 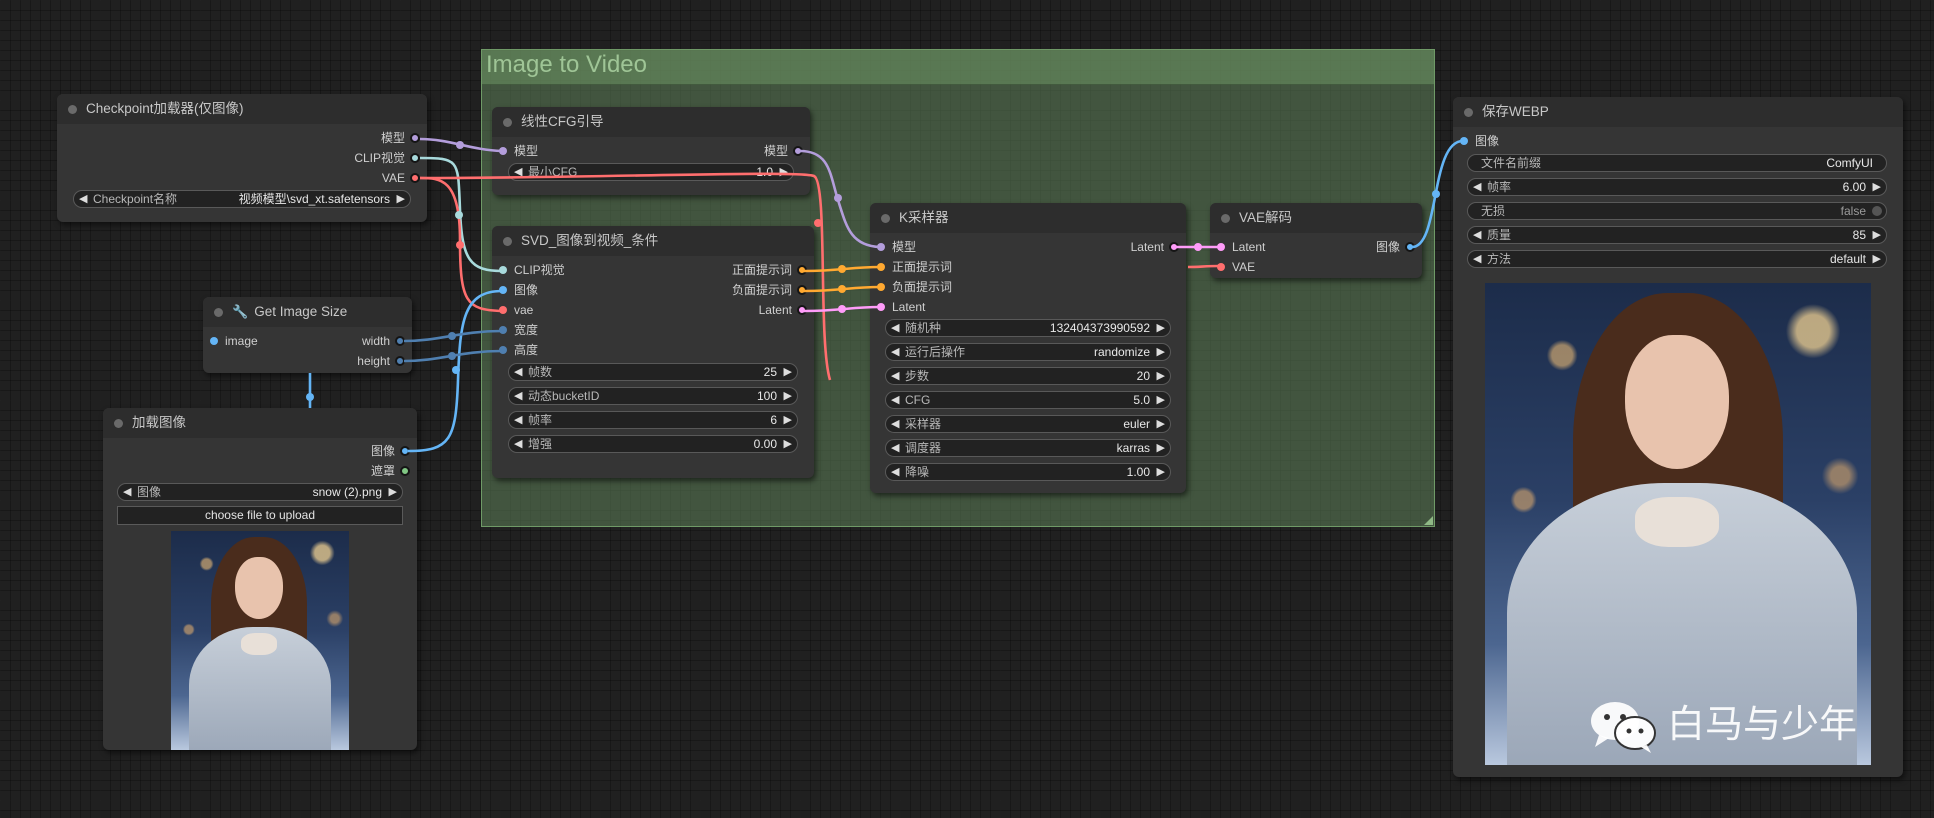 I want to click on node-header: 线性CFG引导, so click(x=651, y=122).